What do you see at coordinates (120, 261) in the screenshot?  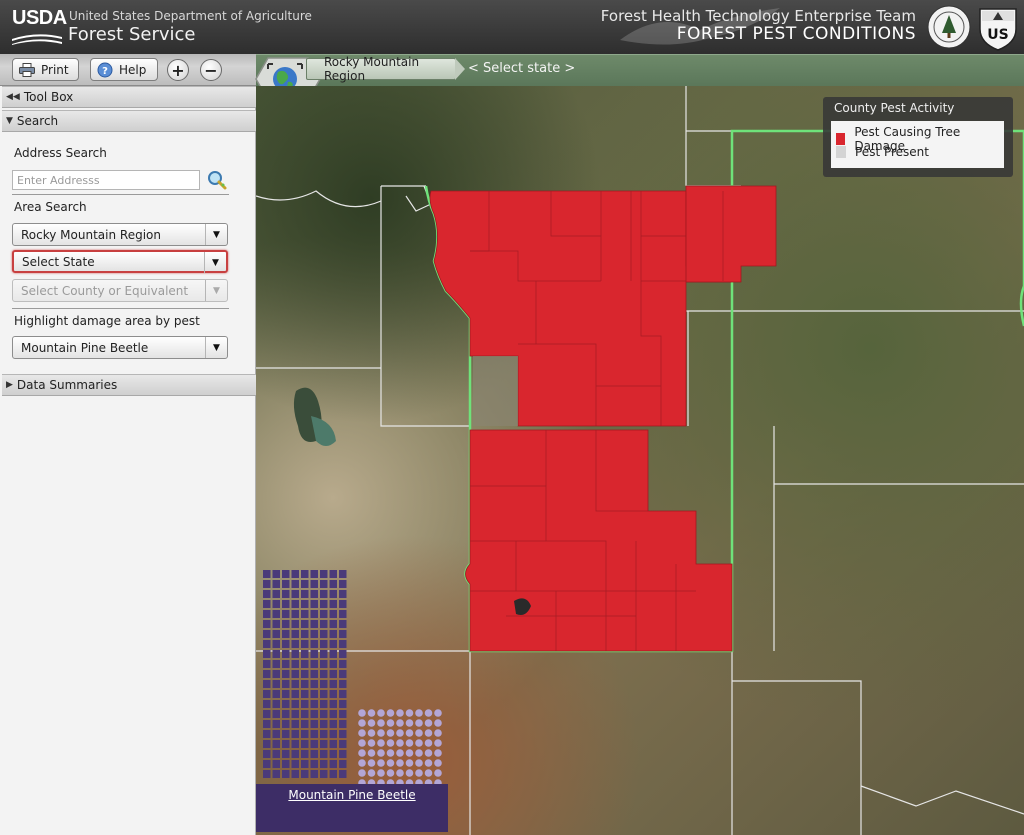 I see `state-select: Select State ▼` at bounding box center [120, 261].